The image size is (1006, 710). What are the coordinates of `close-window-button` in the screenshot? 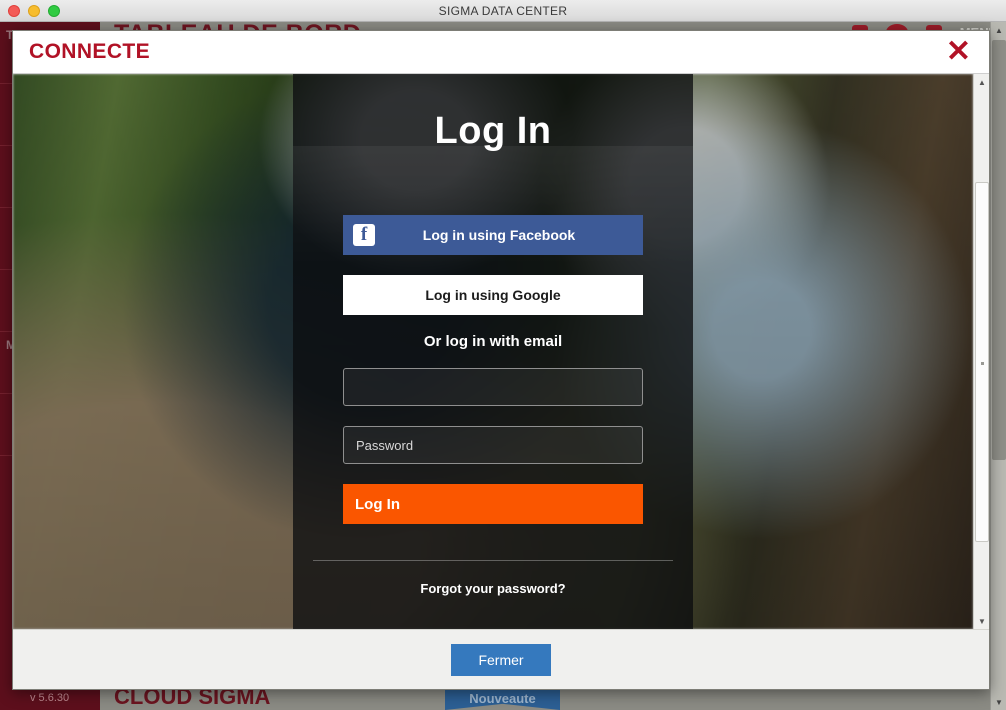 It's located at (14, 11).